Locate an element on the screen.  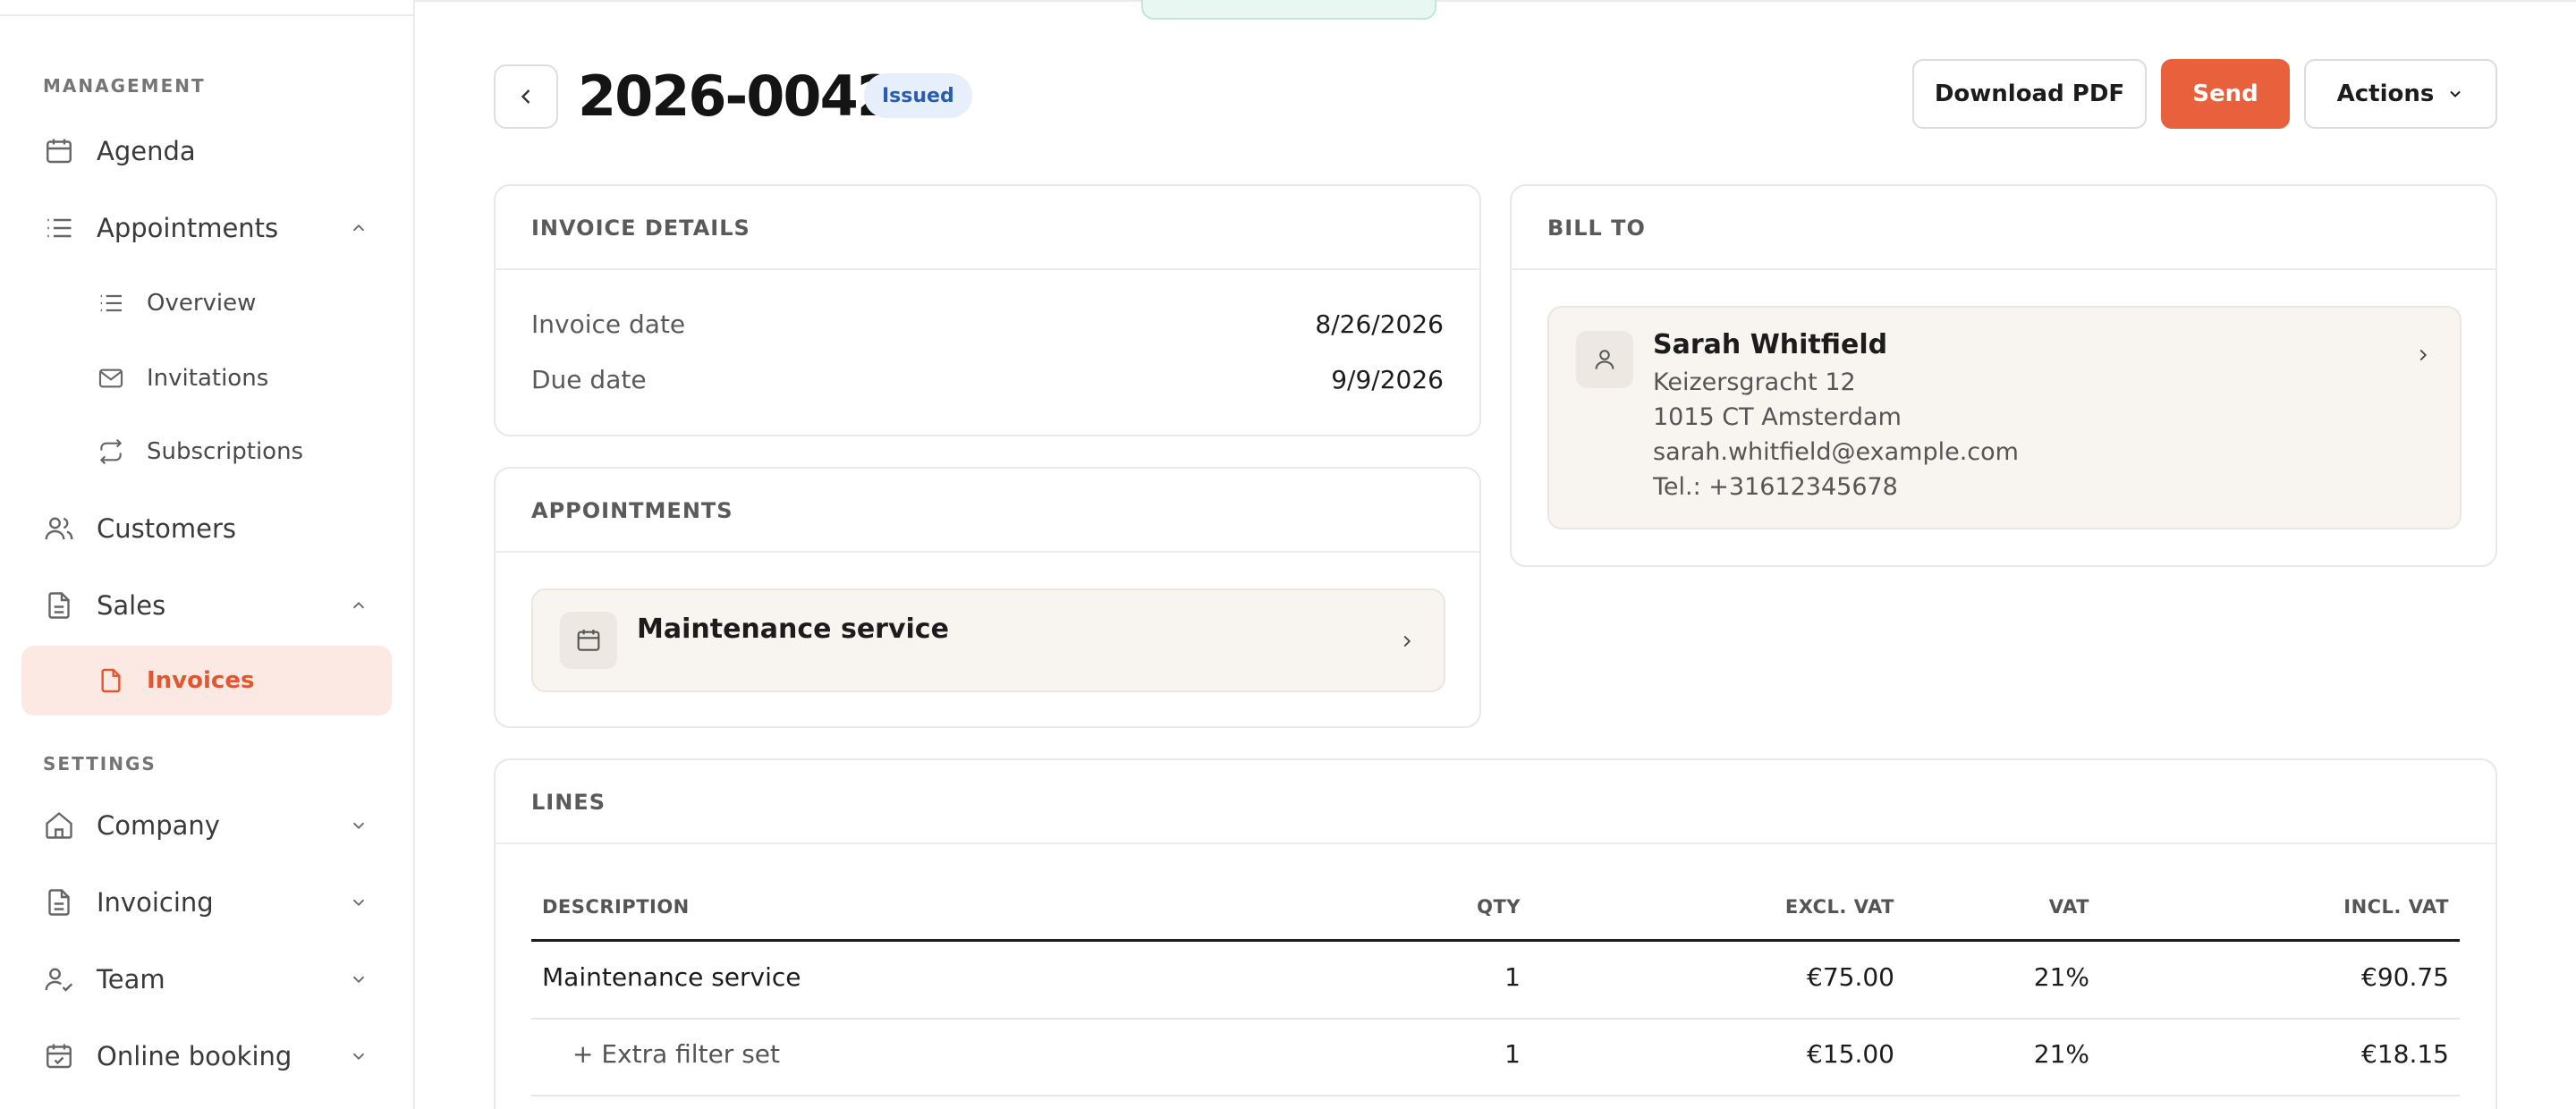
sidebar-item-appointments: Appointments is located at coordinates (206, 228).